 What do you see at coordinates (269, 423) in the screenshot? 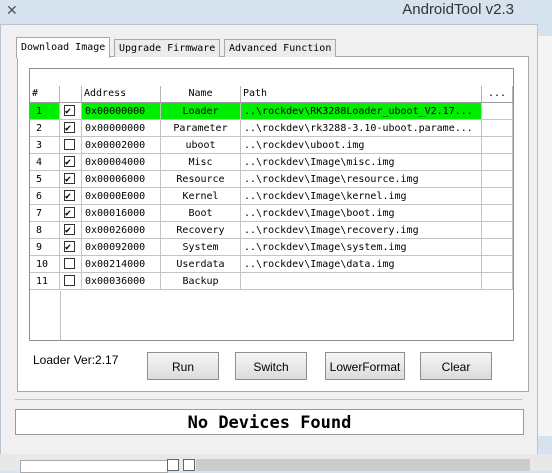
I see `status-text: No Devices Found` at bounding box center [269, 423].